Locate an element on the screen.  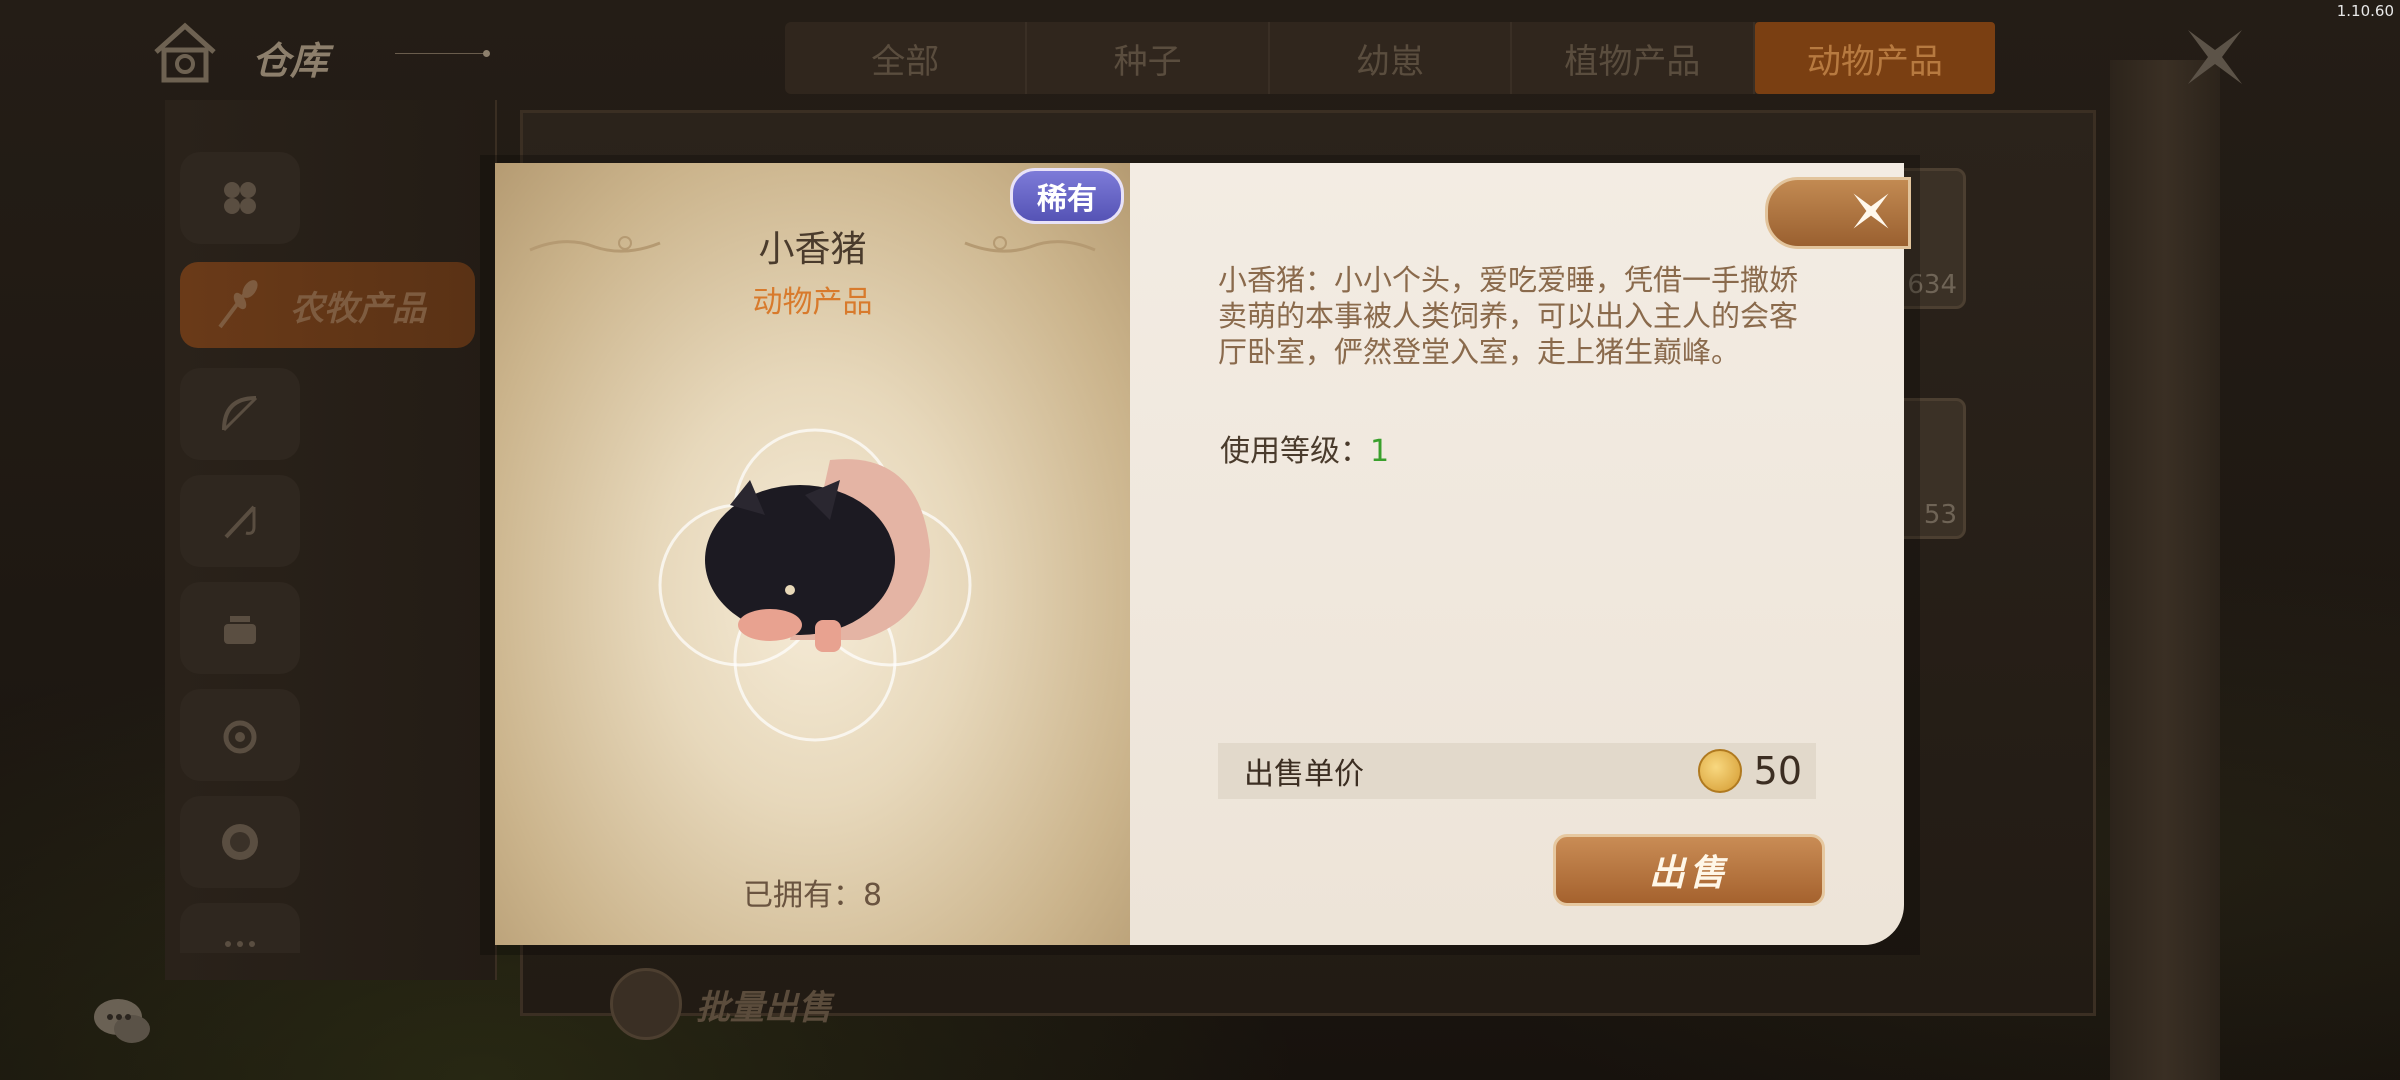
wheat-icon is located at coordinates (238, 304).